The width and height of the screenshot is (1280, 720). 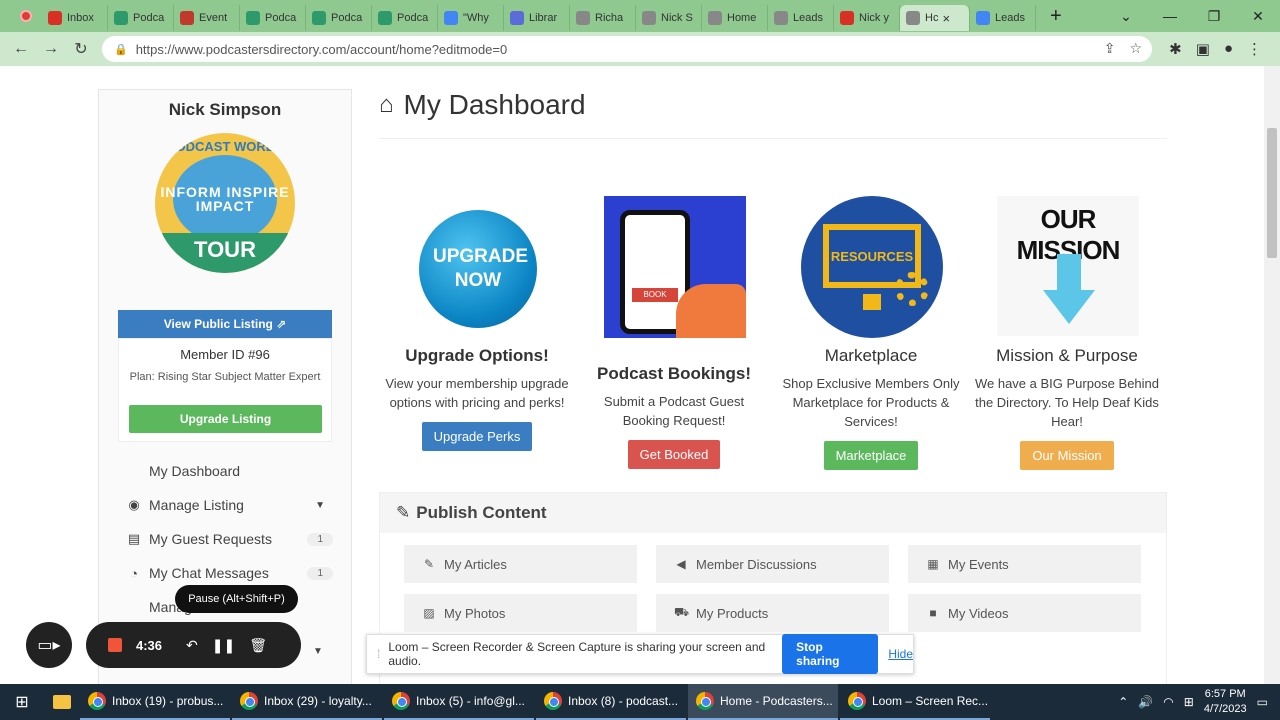 I want to click on clock: 6:57 PM 4/7/2023, so click(x=1225, y=702).